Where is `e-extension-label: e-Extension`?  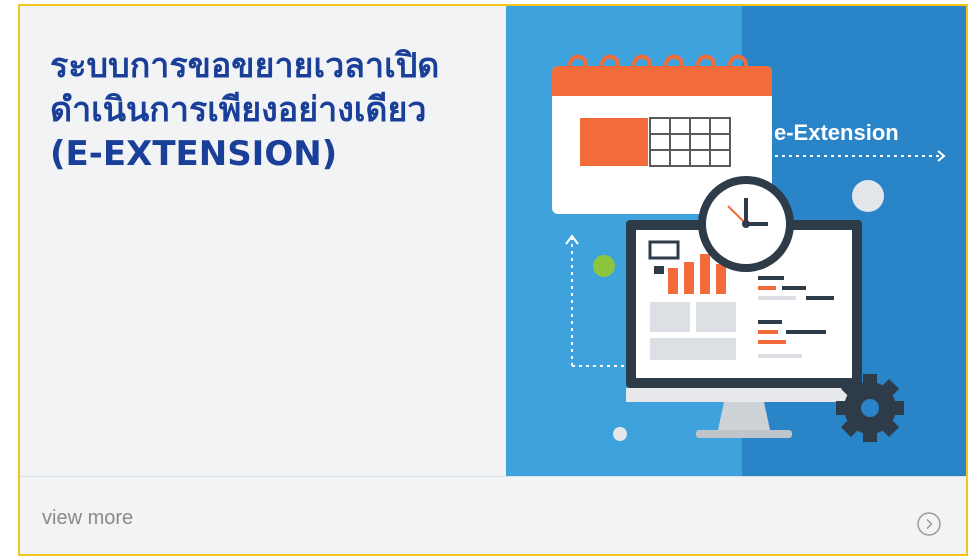 e-extension-label: e-Extension is located at coordinates (836, 132).